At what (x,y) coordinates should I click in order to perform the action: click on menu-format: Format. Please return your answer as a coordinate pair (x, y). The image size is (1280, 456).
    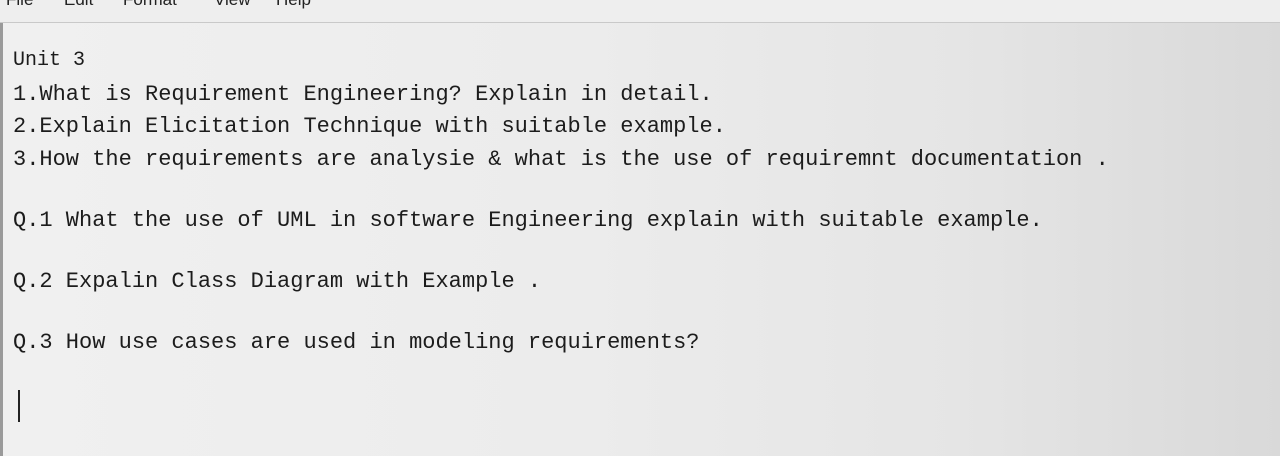
    Looking at the image, I should click on (150, 4).